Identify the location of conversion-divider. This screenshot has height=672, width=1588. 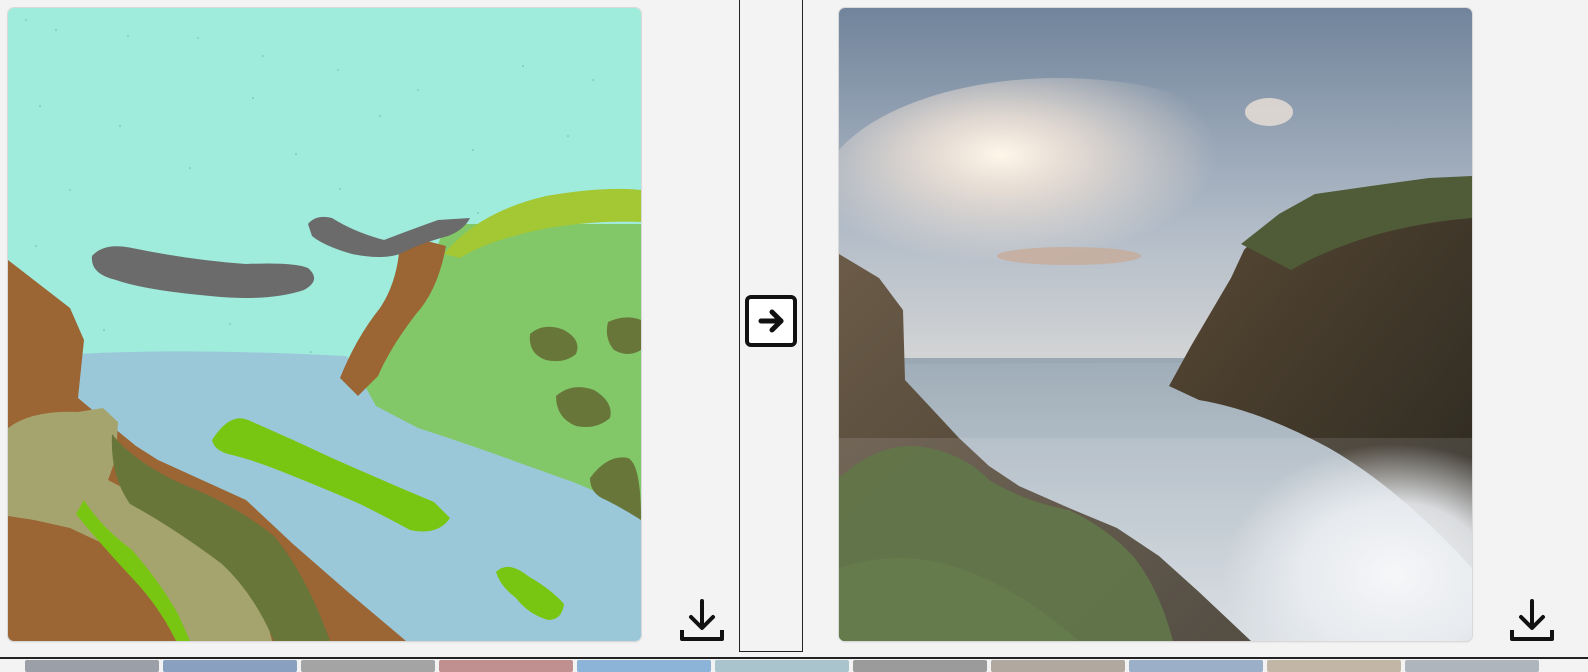
(771, 326).